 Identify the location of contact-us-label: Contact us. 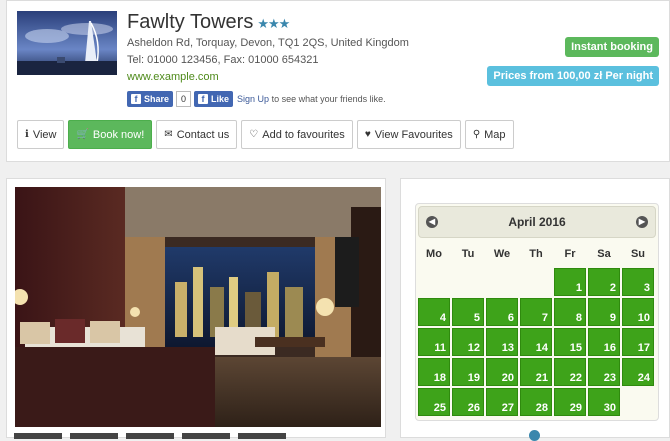
(203, 134).